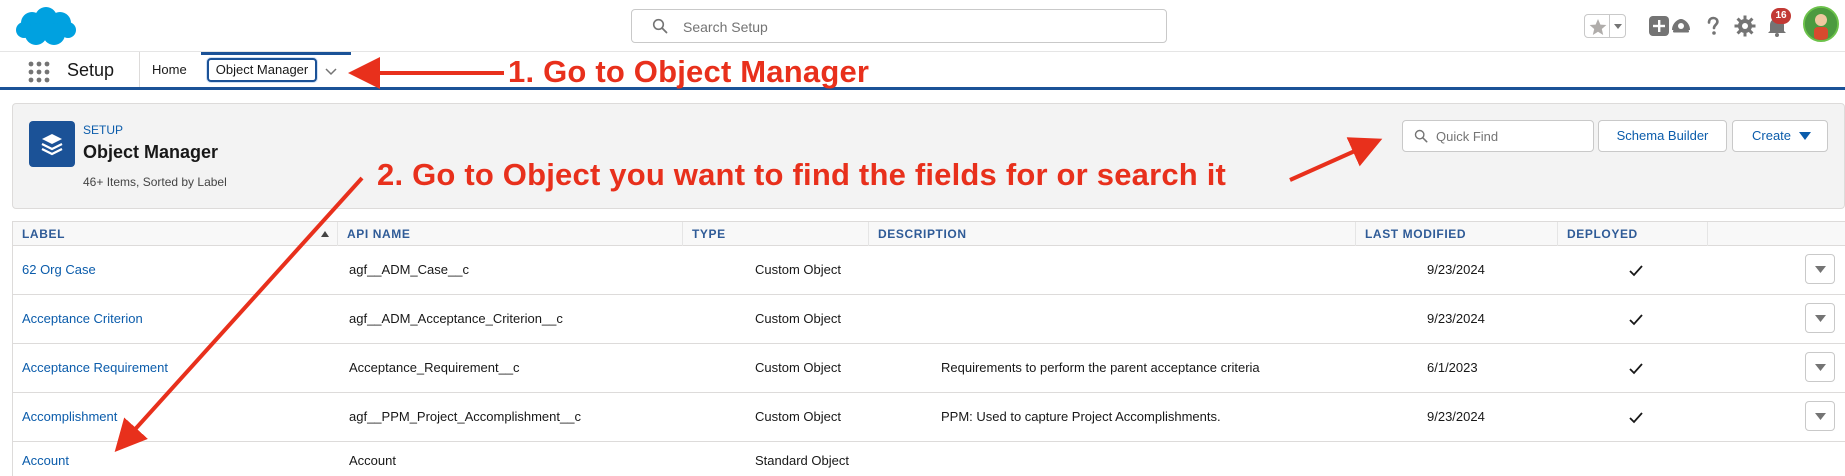 This screenshot has width=1845, height=476. I want to click on avatar-image, so click(1821, 24).